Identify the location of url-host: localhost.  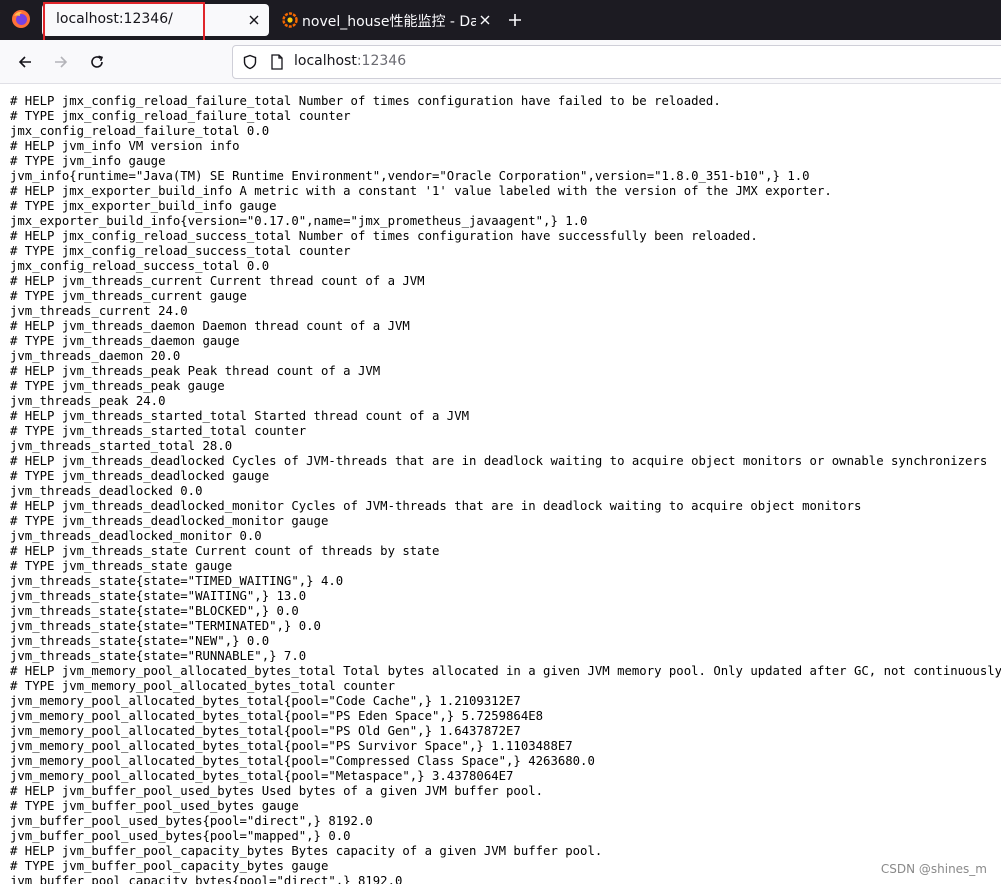
(325, 61).